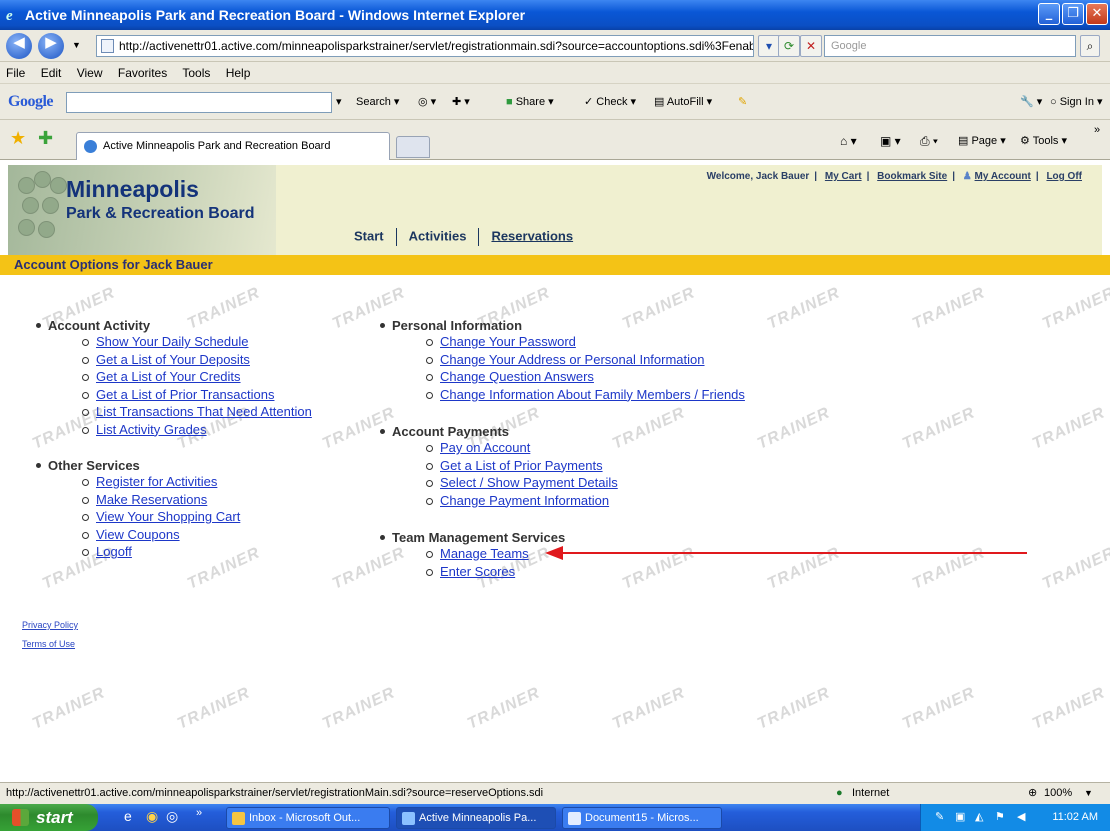 This screenshot has height=831, width=1110. What do you see at coordinates (912, 176) in the screenshot?
I see `bookmark-site-link: Bookmark Site` at bounding box center [912, 176].